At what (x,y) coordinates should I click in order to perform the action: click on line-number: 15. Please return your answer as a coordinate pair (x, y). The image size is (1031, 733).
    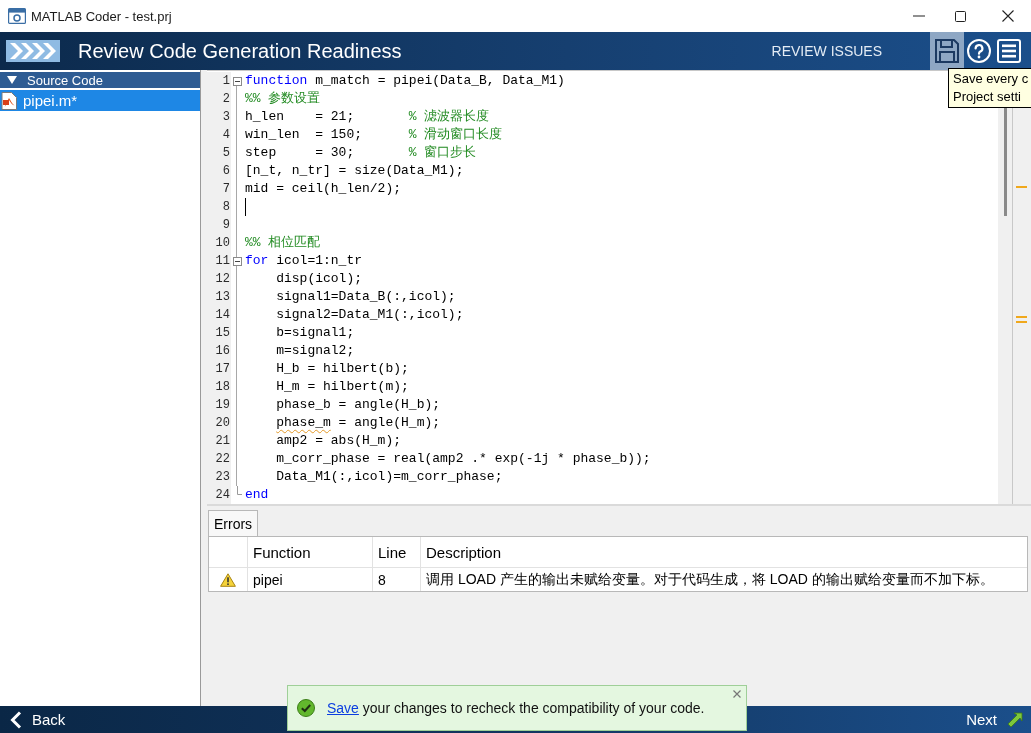
    Looking at the image, I should click on (219, 333).